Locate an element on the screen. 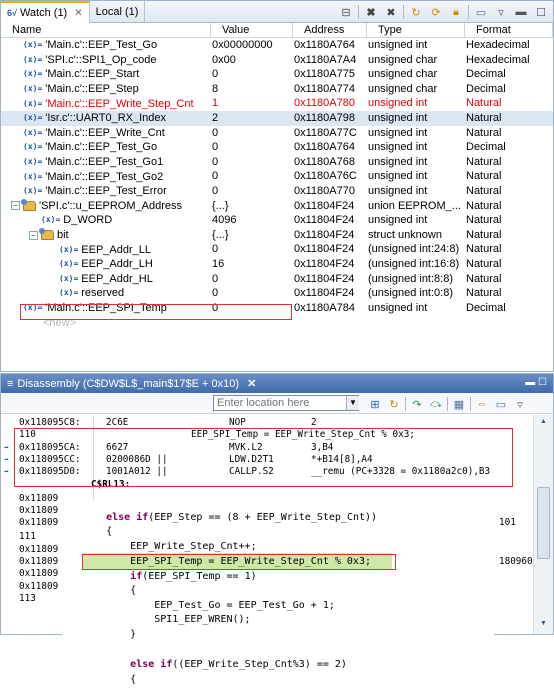 The image size is (554, 693). struct-icon is located at coordinates (28, 204).